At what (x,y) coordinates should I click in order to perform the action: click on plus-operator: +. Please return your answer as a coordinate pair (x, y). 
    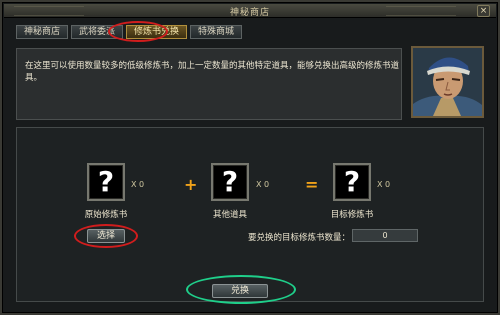
    Looking at the image, I should click on (191, 184).